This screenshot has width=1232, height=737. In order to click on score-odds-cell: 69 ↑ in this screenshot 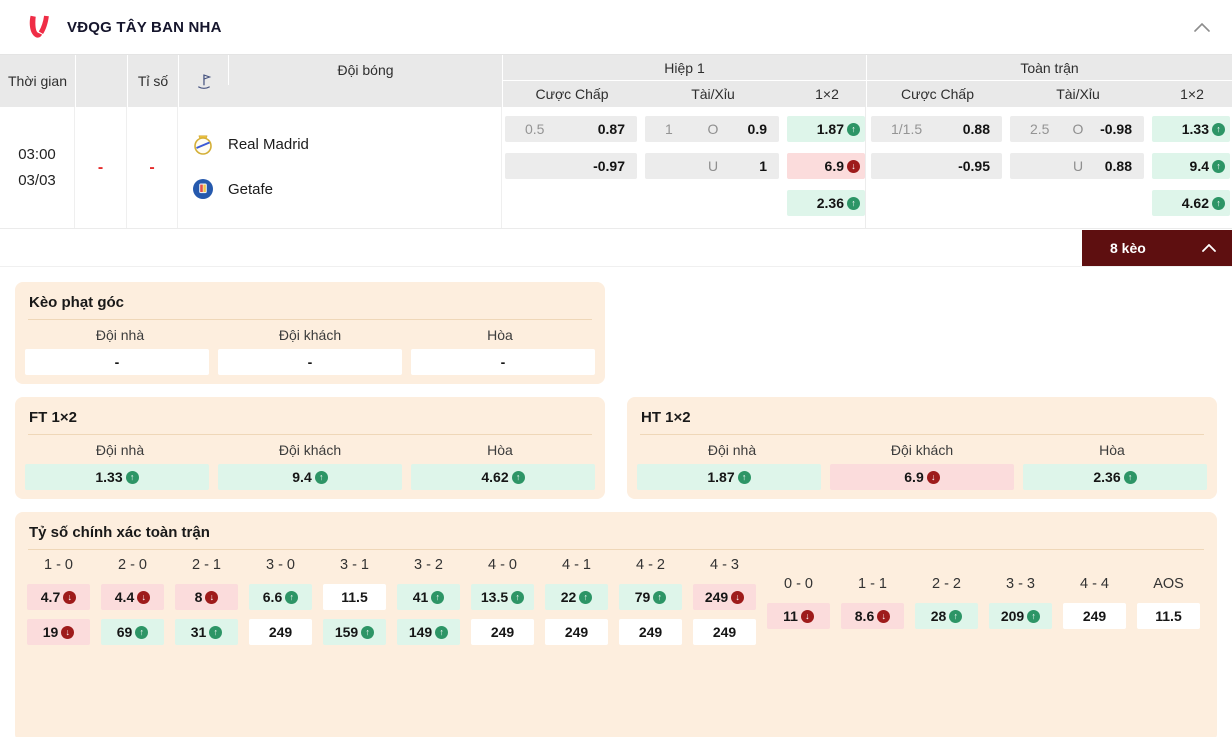, I will do `click(132, 632)`.